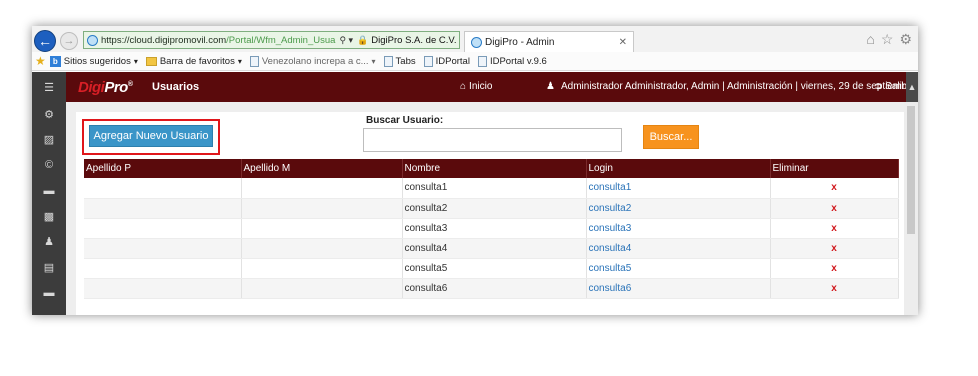 This screenshot has width=978, height=376. Describe the element at coordinates (610, 208) in the screenshot. I see `login-link: consulta2` at that location.